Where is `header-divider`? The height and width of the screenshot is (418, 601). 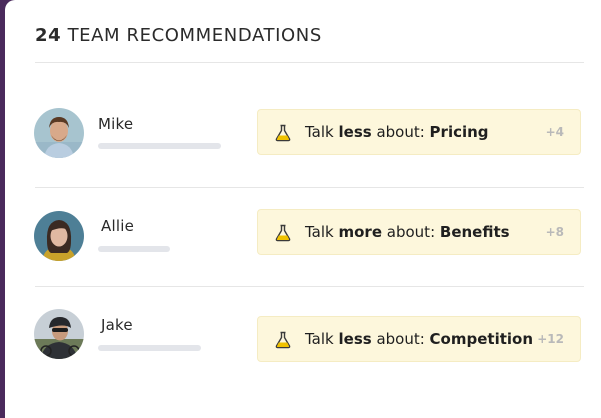
header-divider is located at coordinates (309, 62).